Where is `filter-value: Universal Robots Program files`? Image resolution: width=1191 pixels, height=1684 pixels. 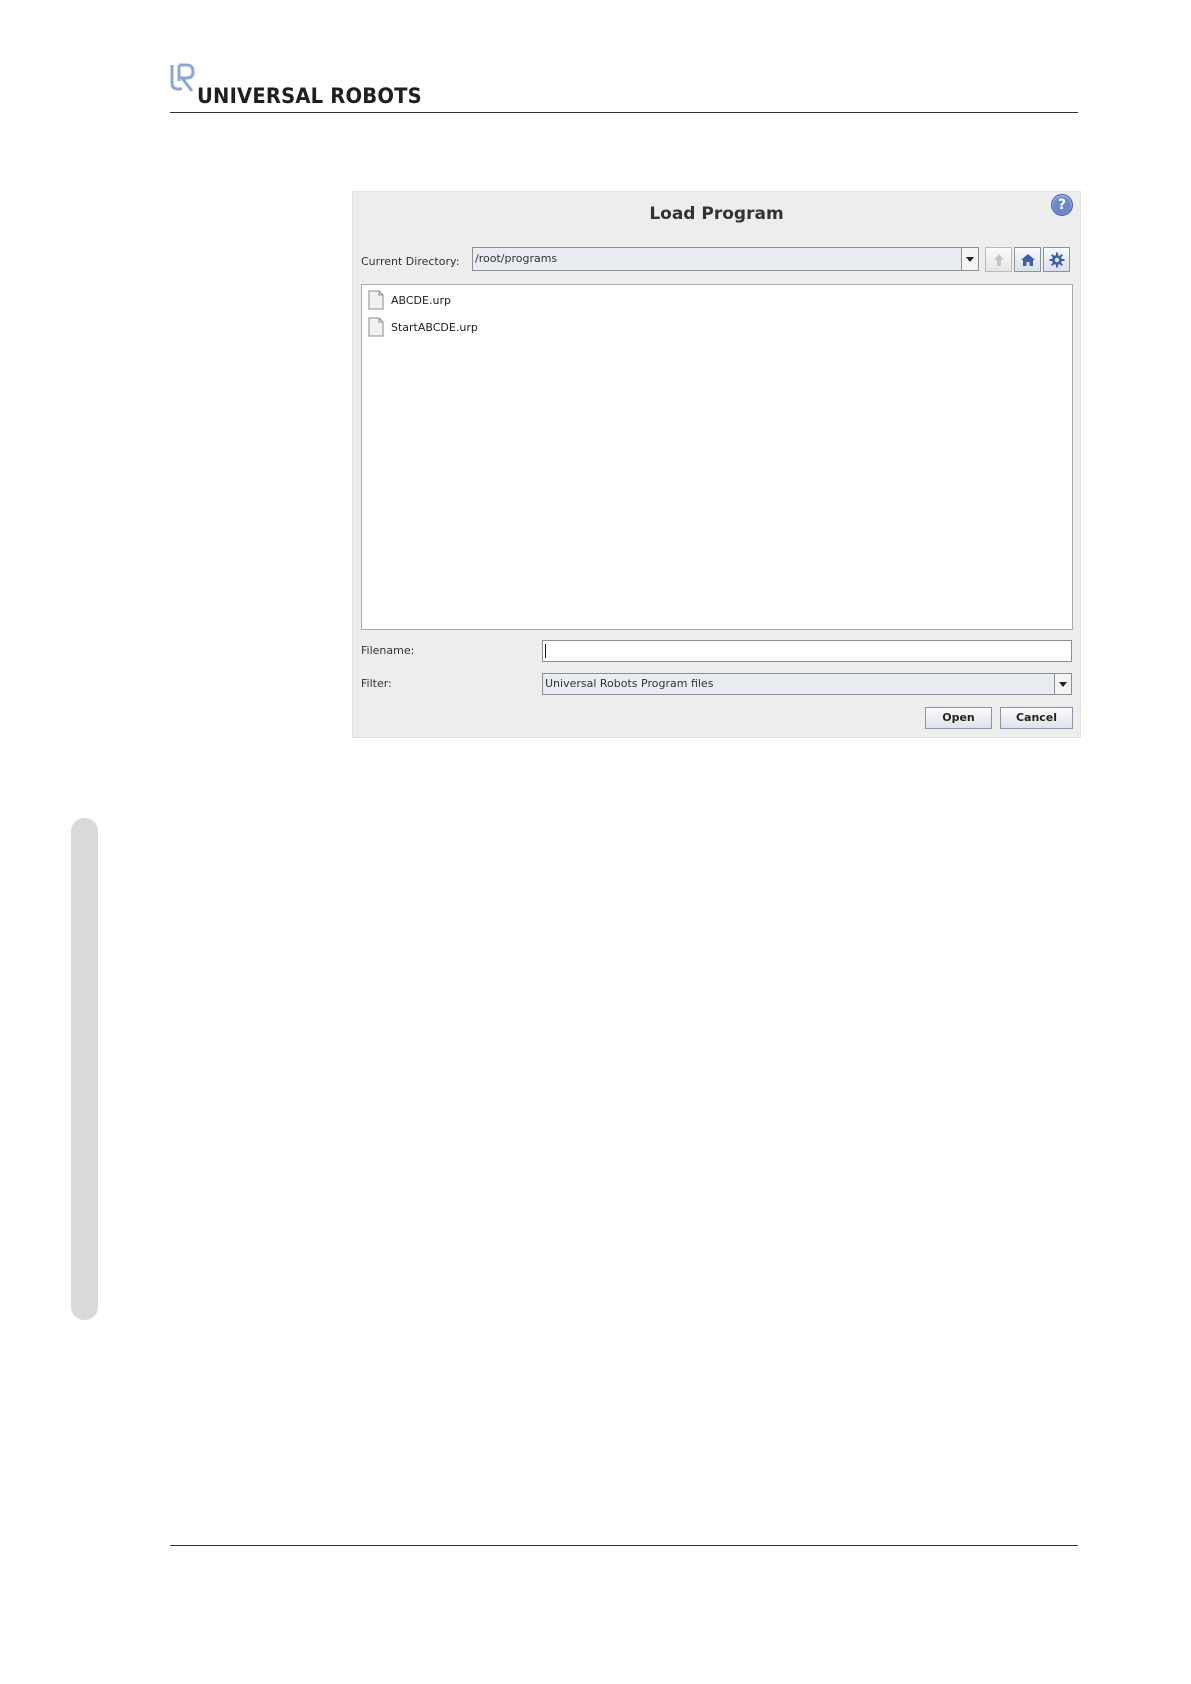
filter-value: Universal Robots Program files is located at coordinates (629, 683).